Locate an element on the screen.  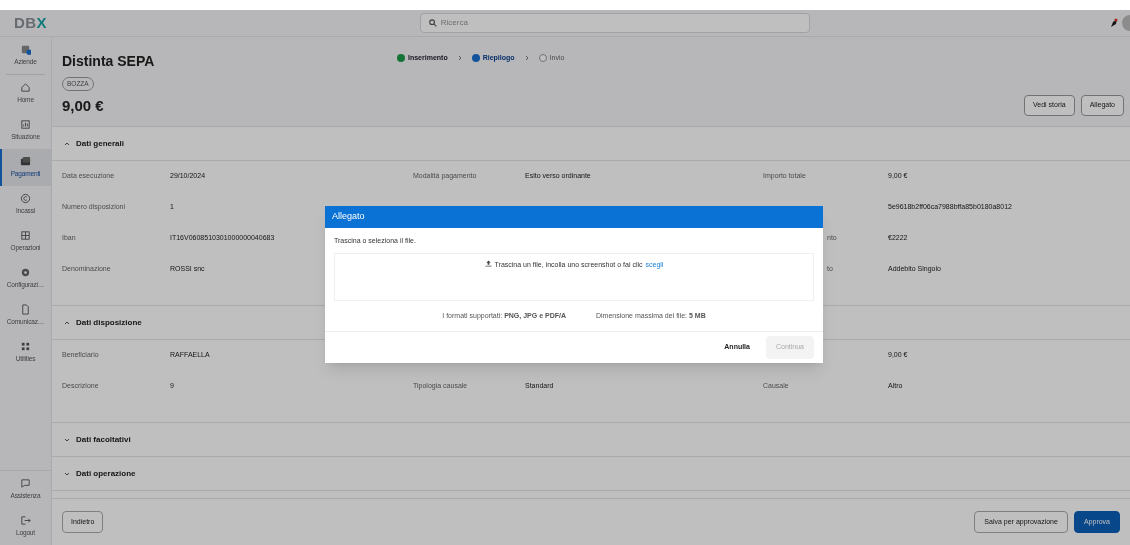
cards-icon is located at coordinates (25, 162).